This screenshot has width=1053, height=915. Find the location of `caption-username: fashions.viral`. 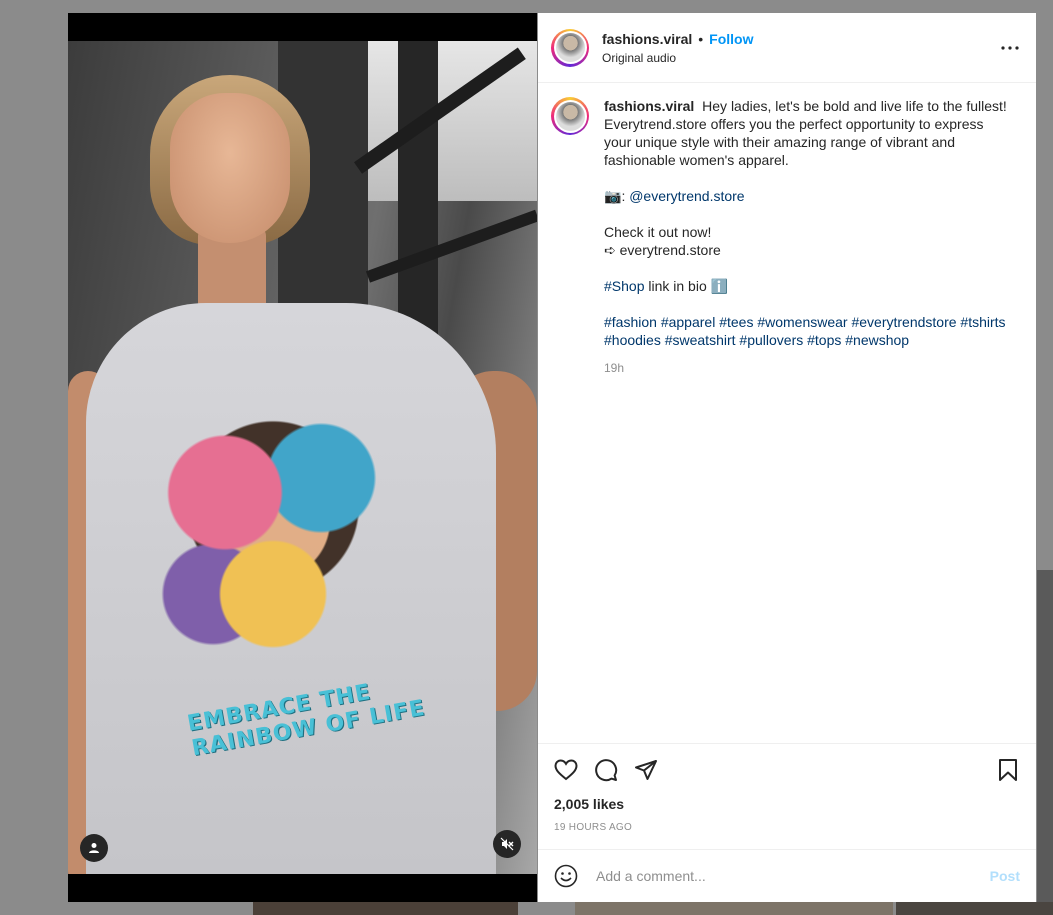

caption-username: fashions.viral is located at coordinates (649, 106).